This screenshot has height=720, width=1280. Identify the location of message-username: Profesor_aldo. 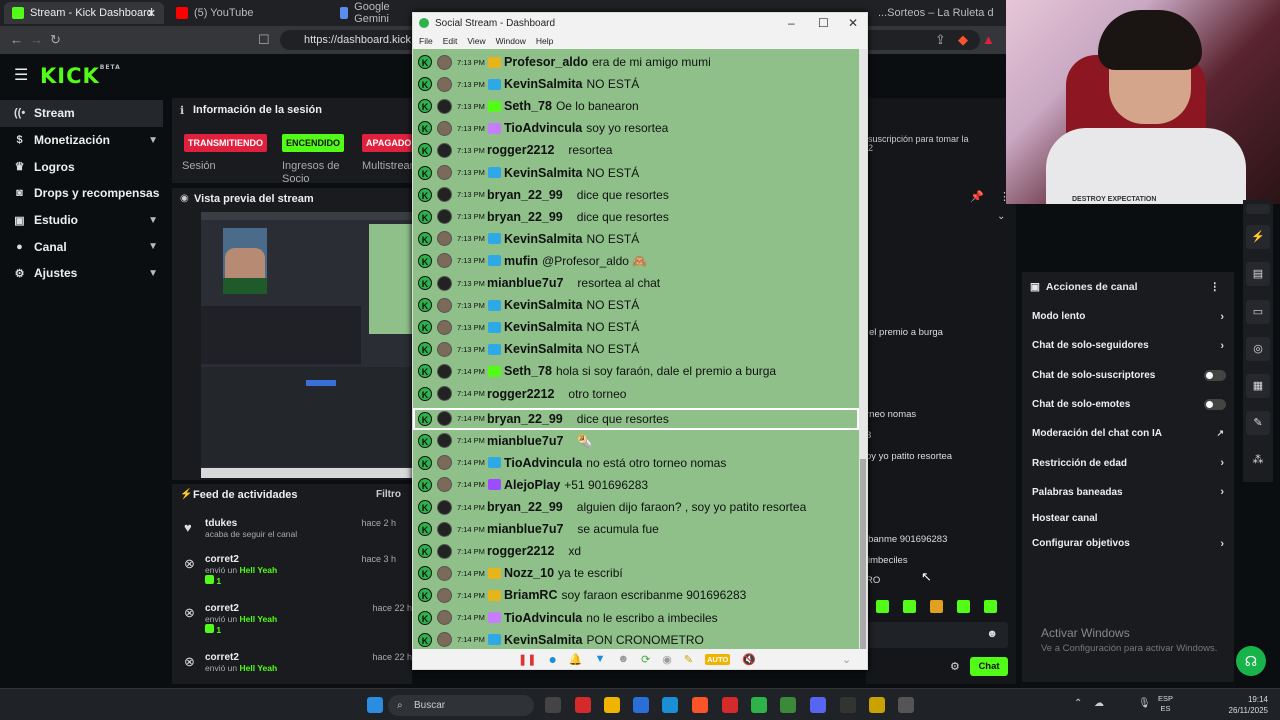
(546, 62).